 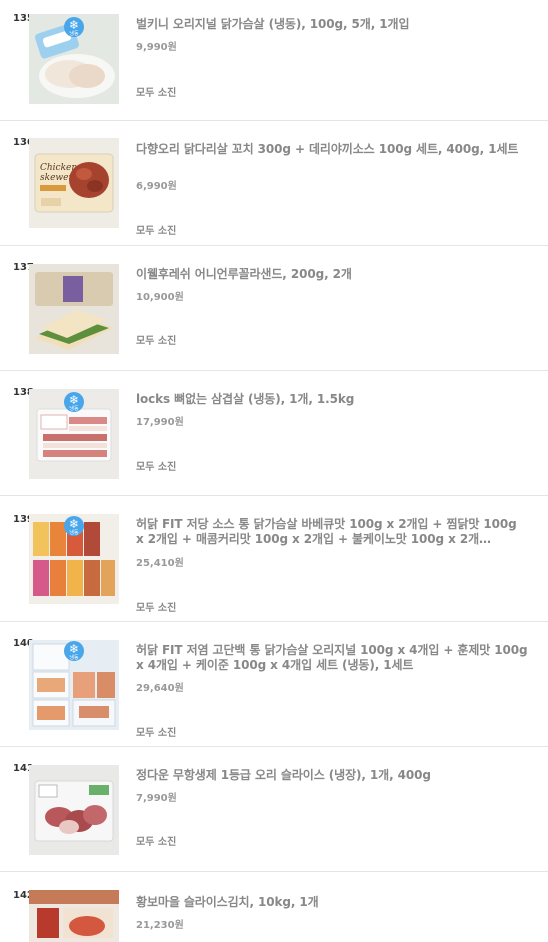 I want to click on list-item: 142 황보마을 슬라이스김치, 10kg, 1개 21,230원, so click(x=274, y=907).